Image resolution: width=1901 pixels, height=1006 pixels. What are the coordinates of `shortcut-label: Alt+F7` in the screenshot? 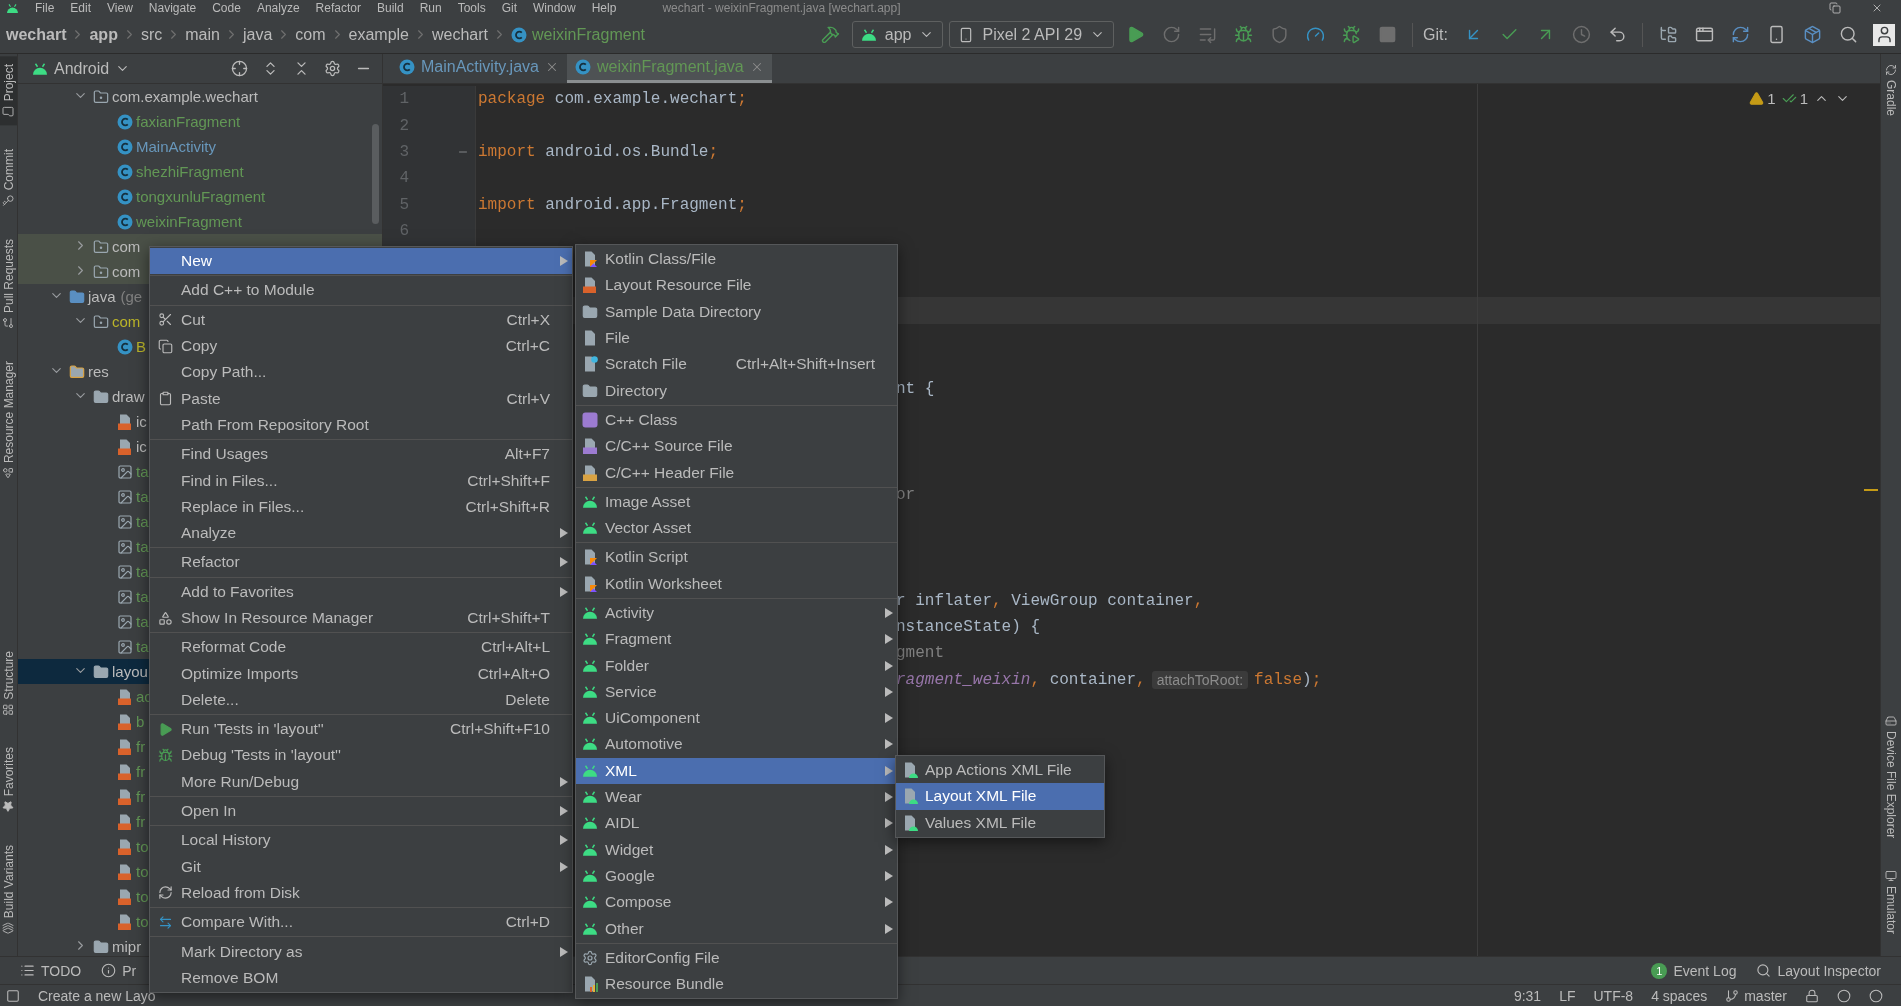 It's located at (526, 454).